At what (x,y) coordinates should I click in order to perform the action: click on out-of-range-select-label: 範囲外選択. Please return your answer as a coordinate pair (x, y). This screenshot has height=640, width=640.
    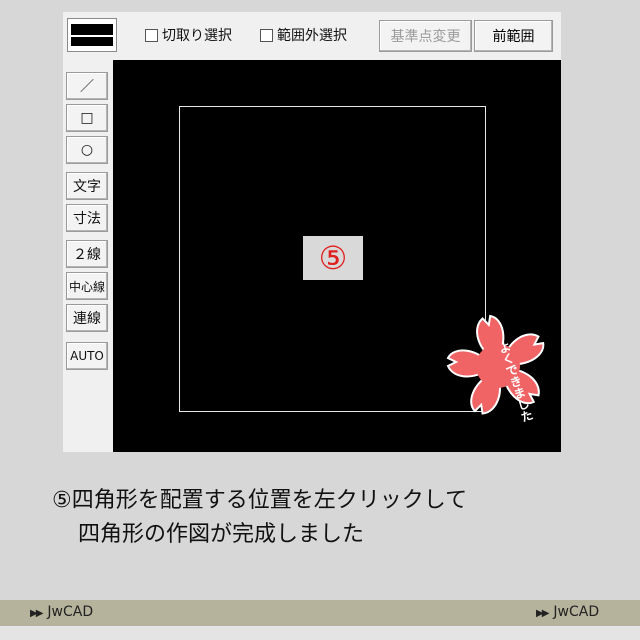
    Looking at the image, I should click on (312, 36).